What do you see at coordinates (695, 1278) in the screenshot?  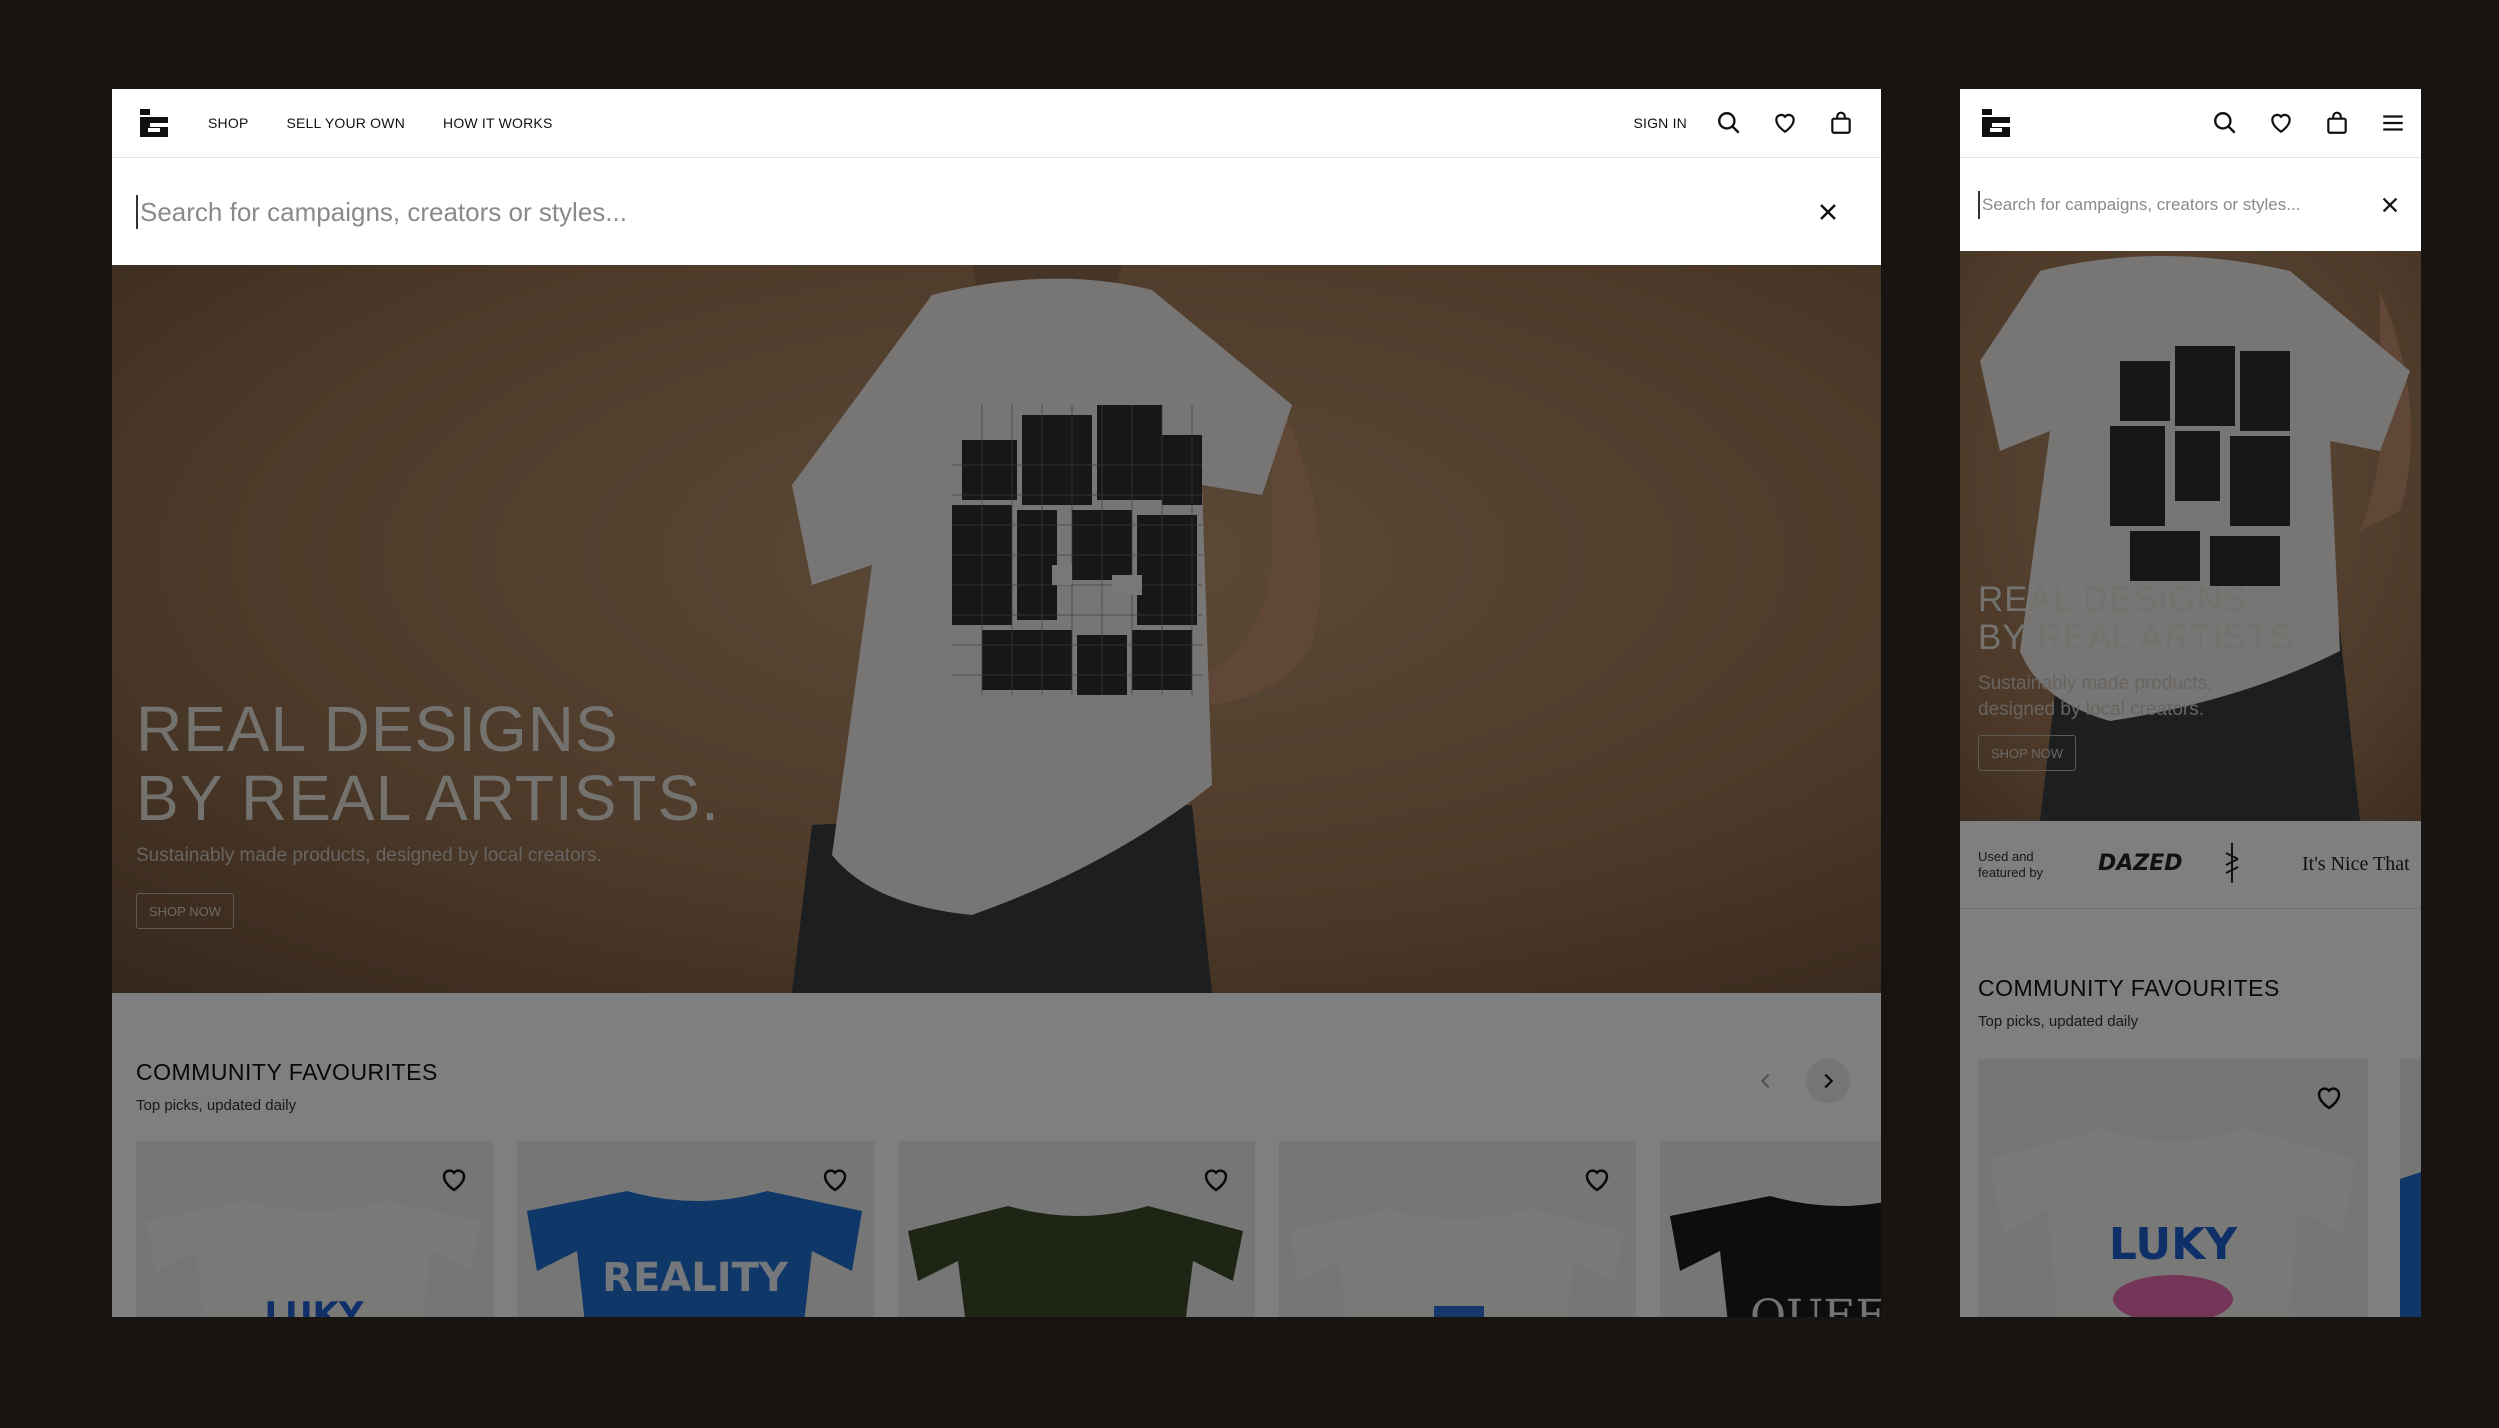 I see `tshirt-print-text: REALITY` at bounding box center [695, 1278].